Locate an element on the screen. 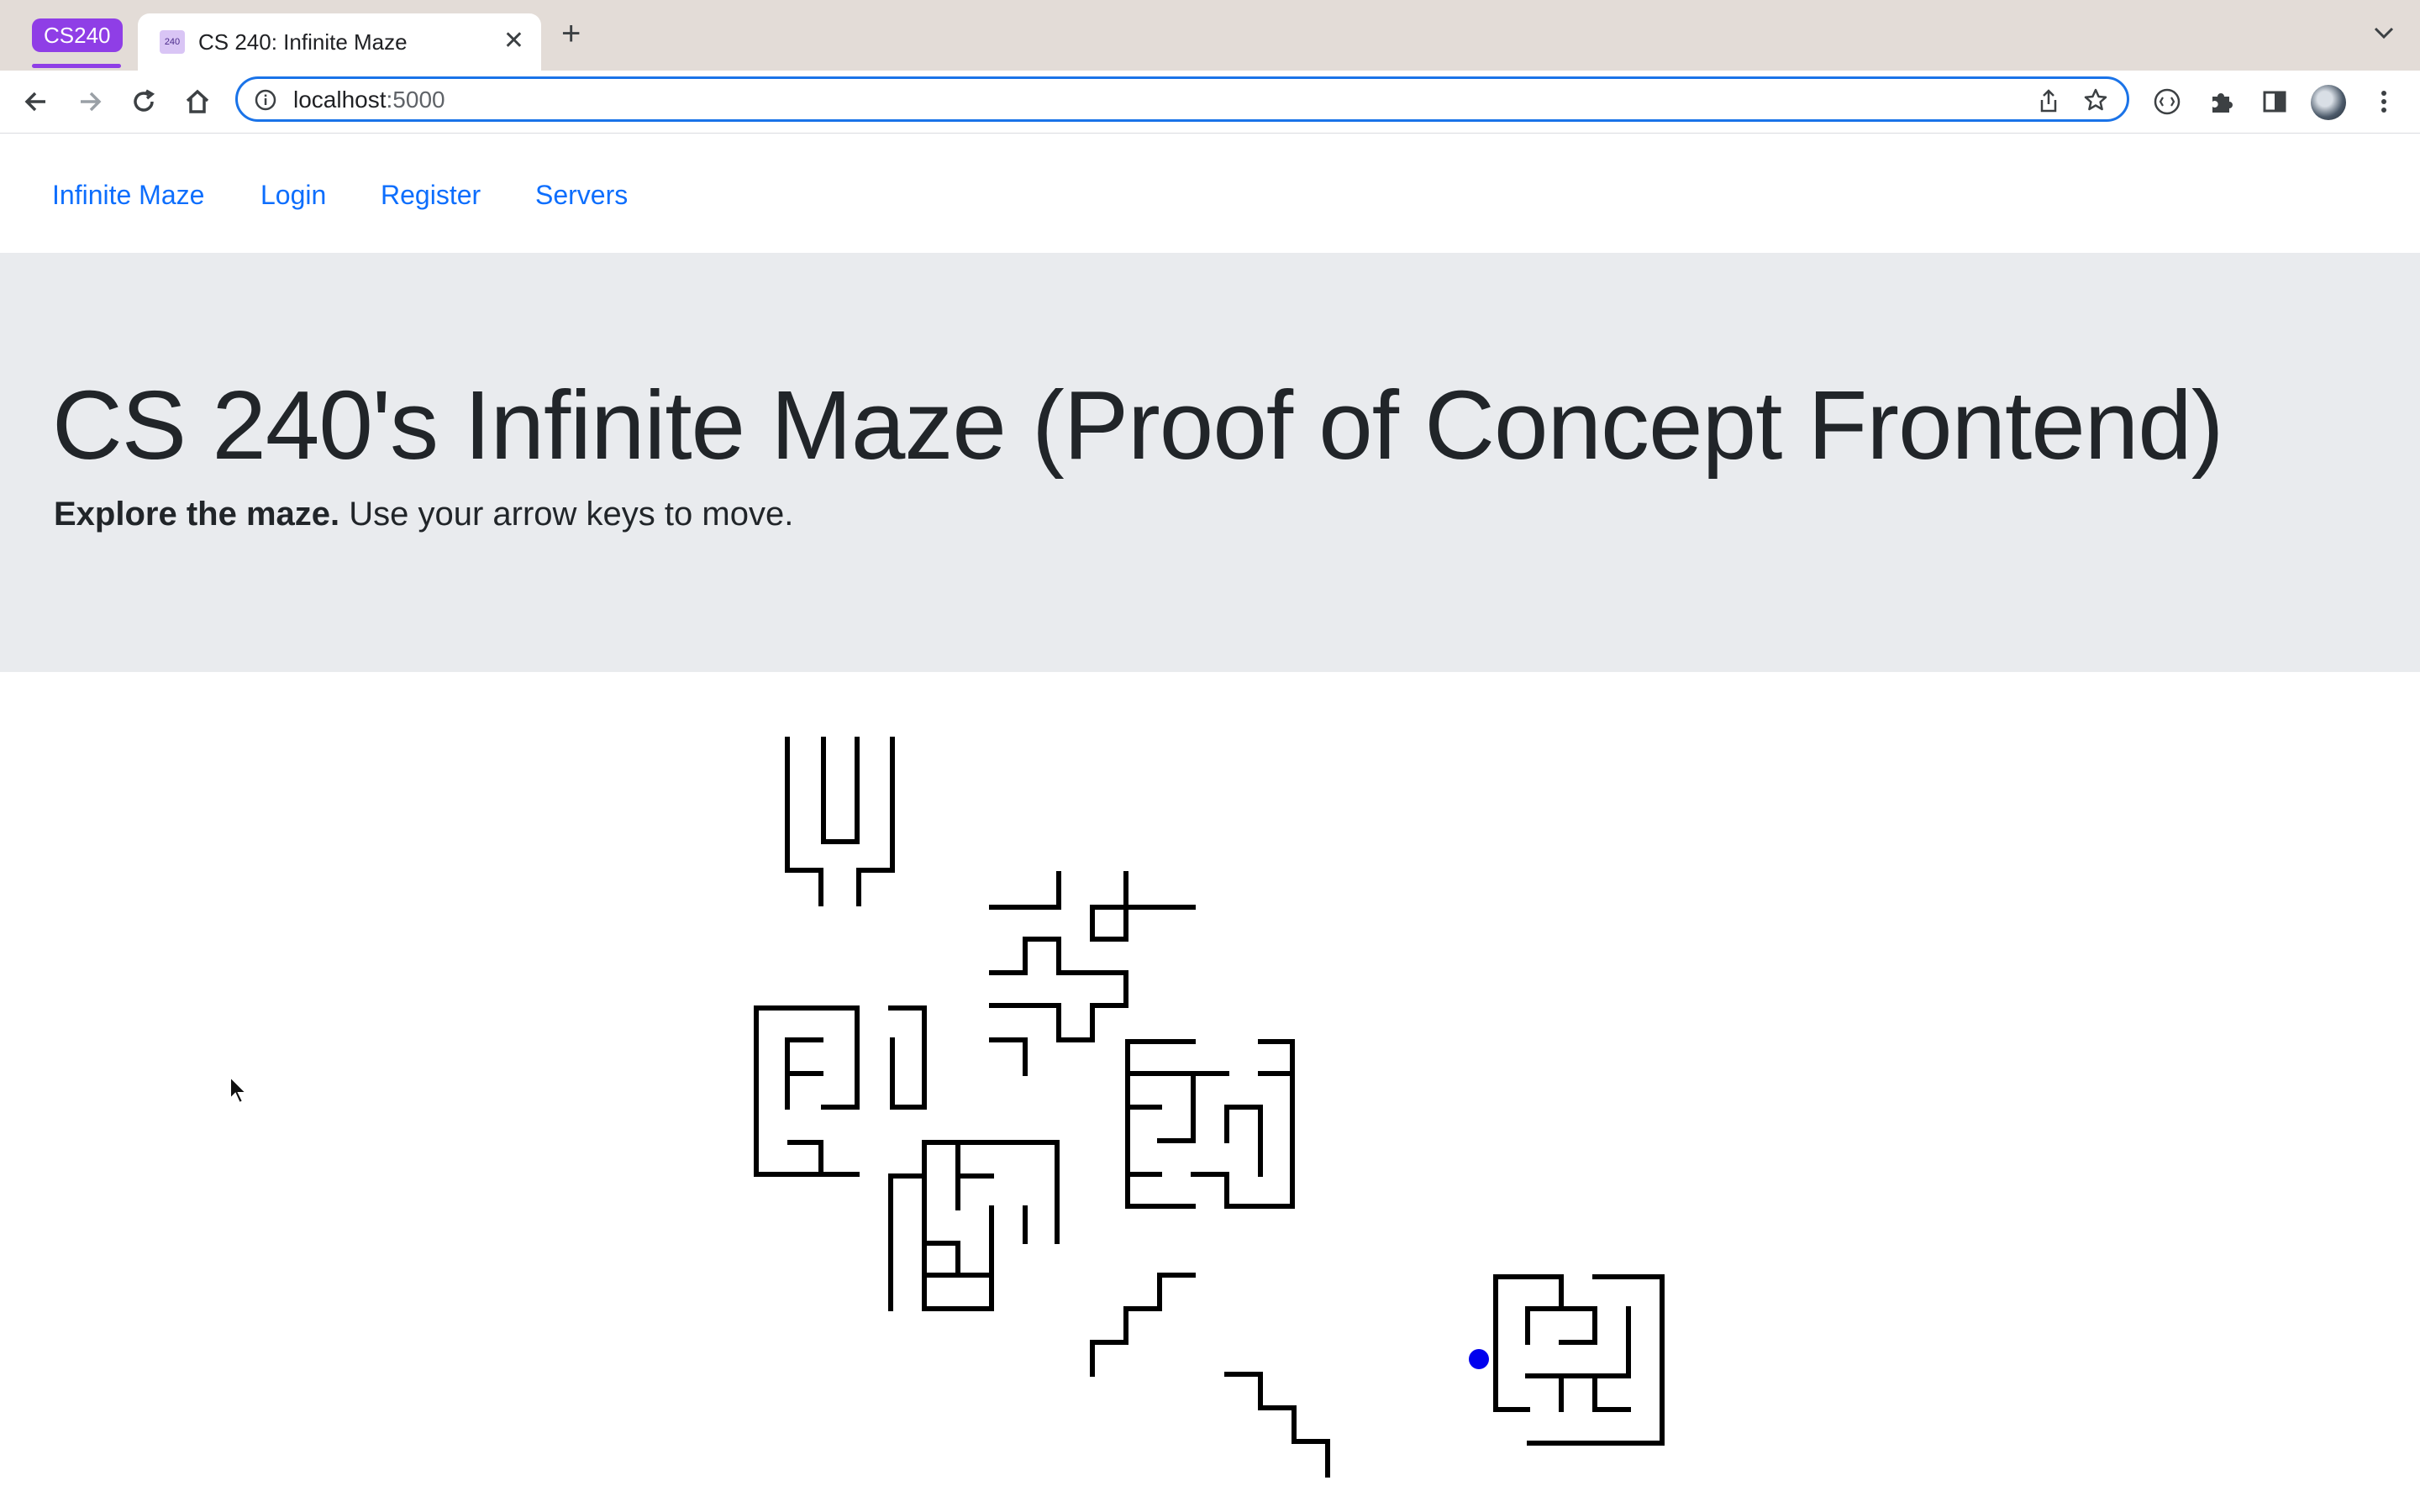 The image size is (2420, 1512). tab-favicon-icon: 240 is located at coordinates (172, 42).